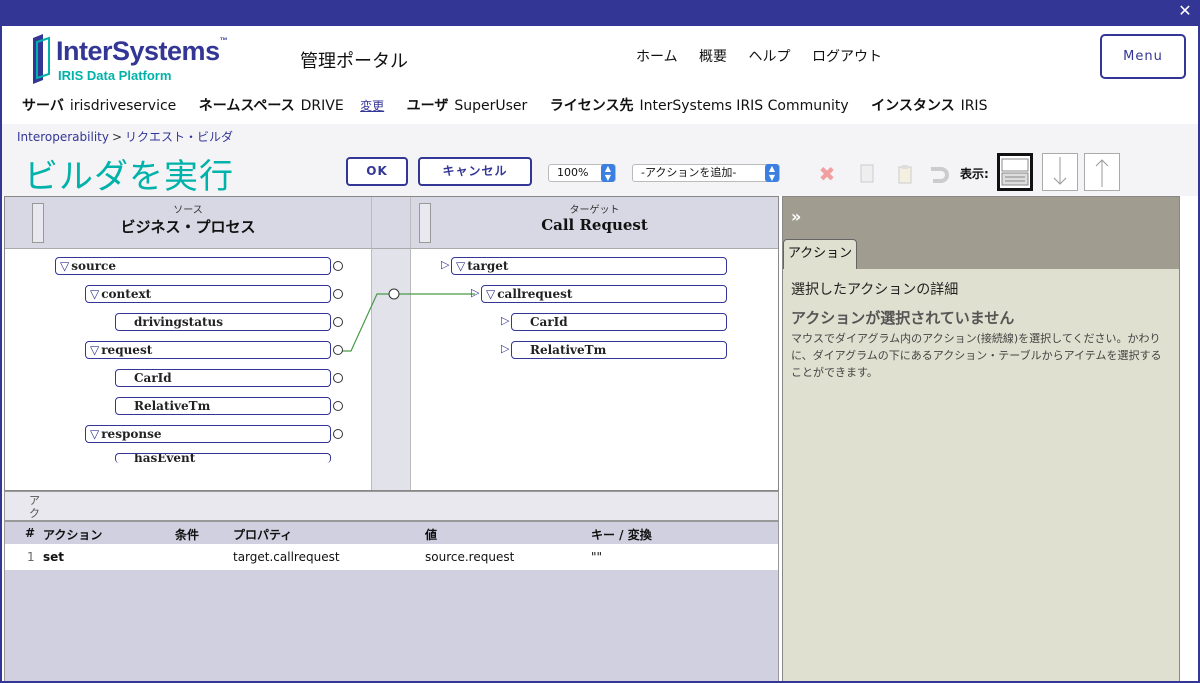 The width and height of the screenshot is (1200, 683). What do you see at coordinates (123, 106) in the screenshot?
I see `server-value: irisdriveservice` at bounding box center [123, 106].